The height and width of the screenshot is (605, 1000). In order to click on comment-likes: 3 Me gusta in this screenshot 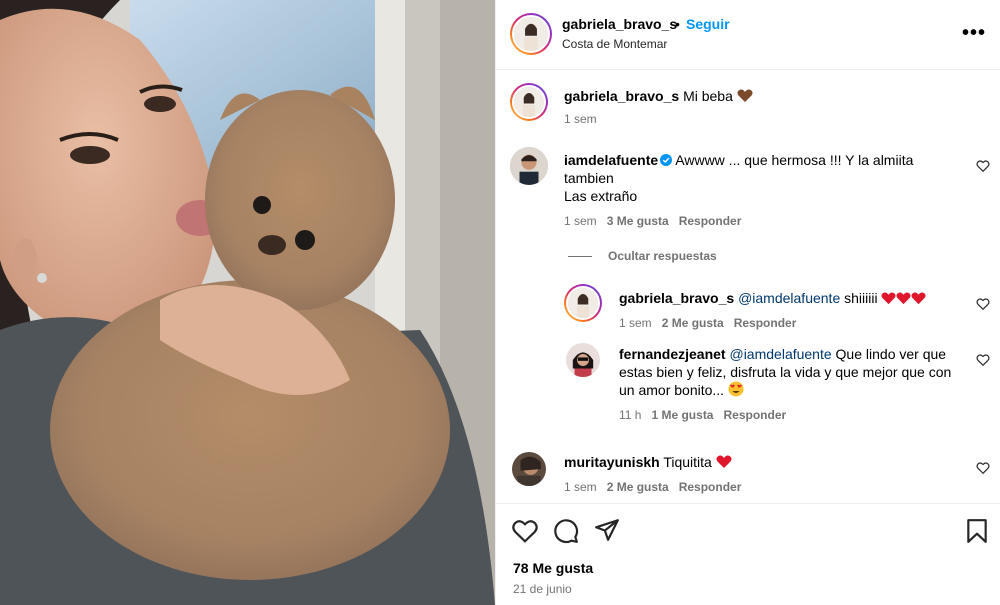, I will do `click(638, 221)`.